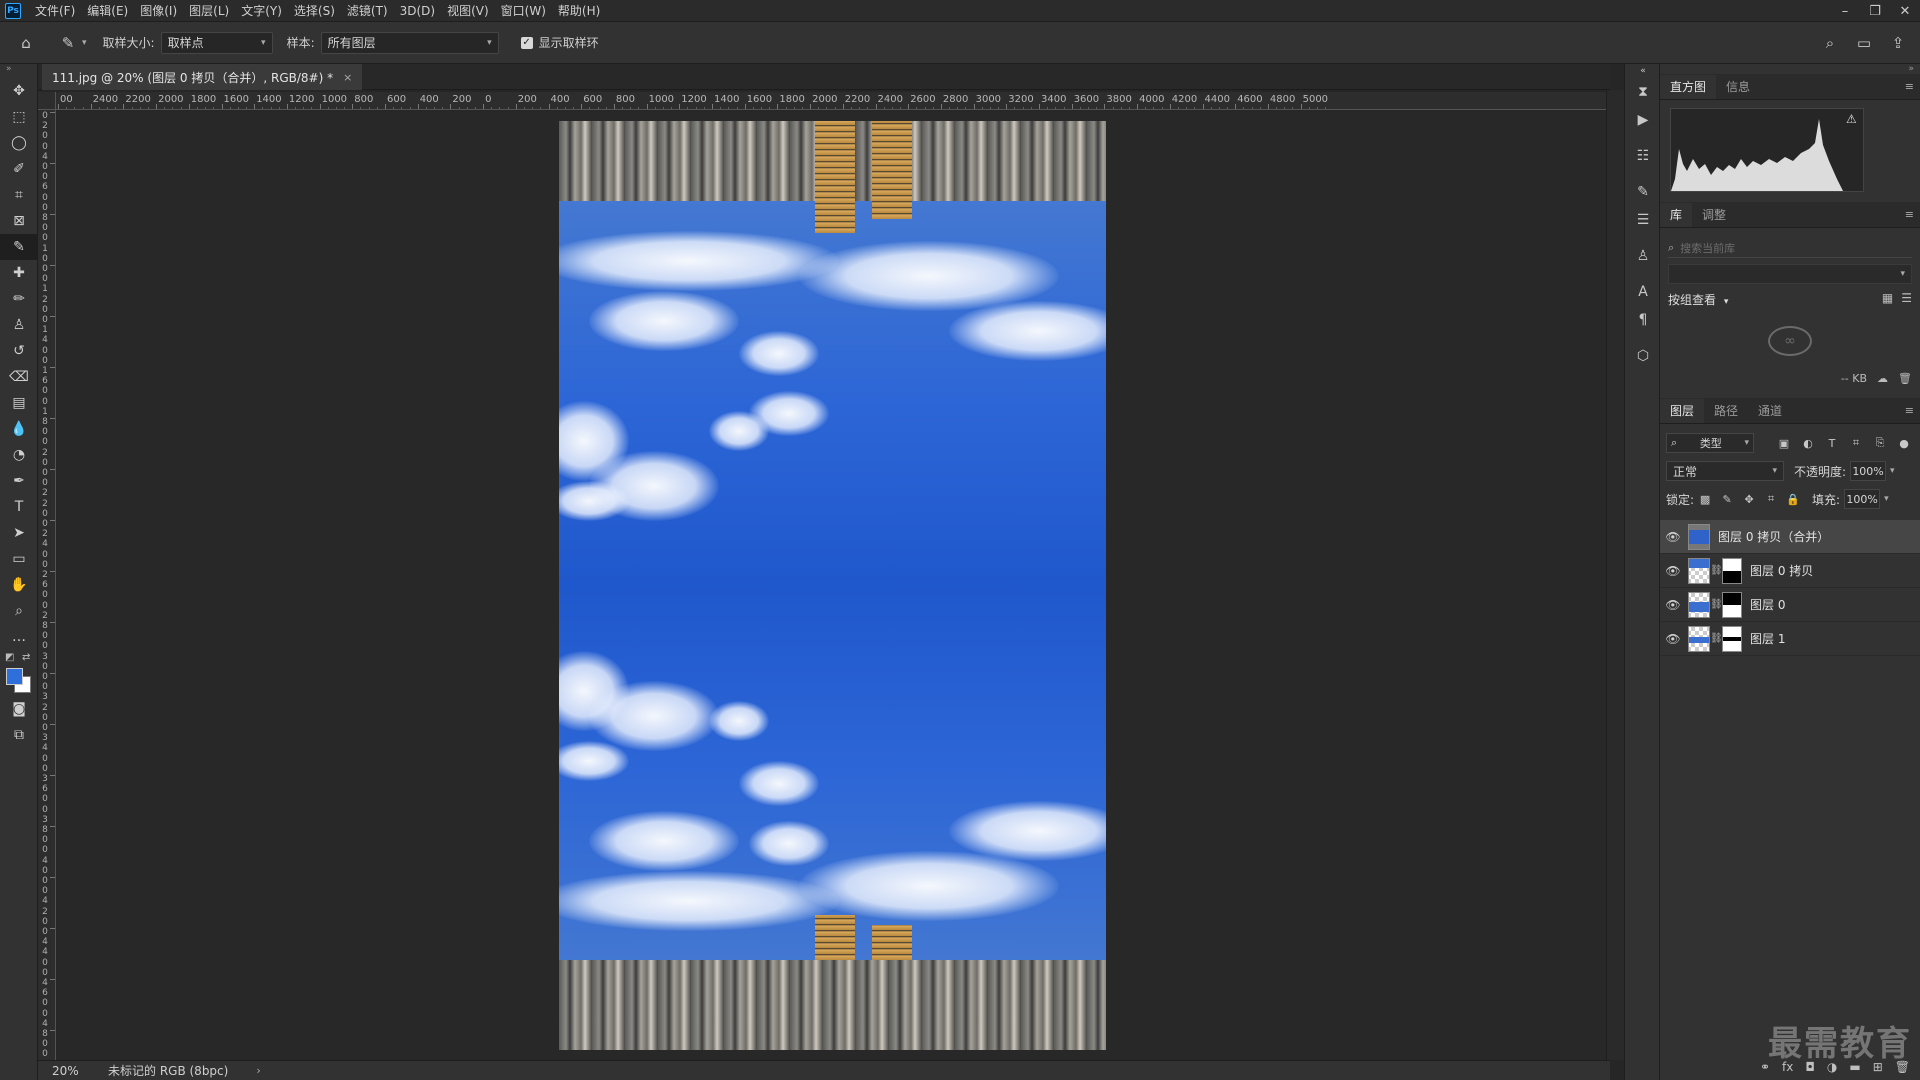 The width and height of the screenshot is (1920, 1080). I want to click on zoom-tool-icon: ⌕, so click(19, 611).